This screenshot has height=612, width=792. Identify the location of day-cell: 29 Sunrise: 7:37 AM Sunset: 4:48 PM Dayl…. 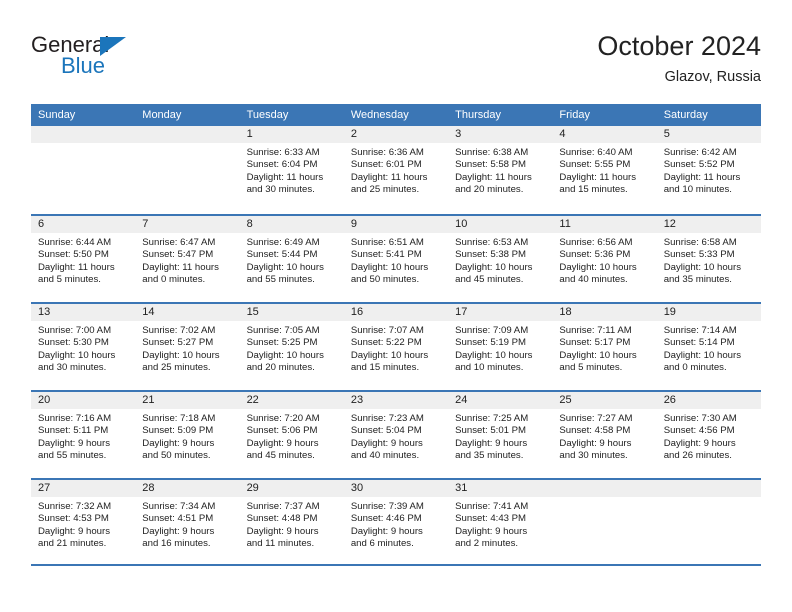
(291, 522).